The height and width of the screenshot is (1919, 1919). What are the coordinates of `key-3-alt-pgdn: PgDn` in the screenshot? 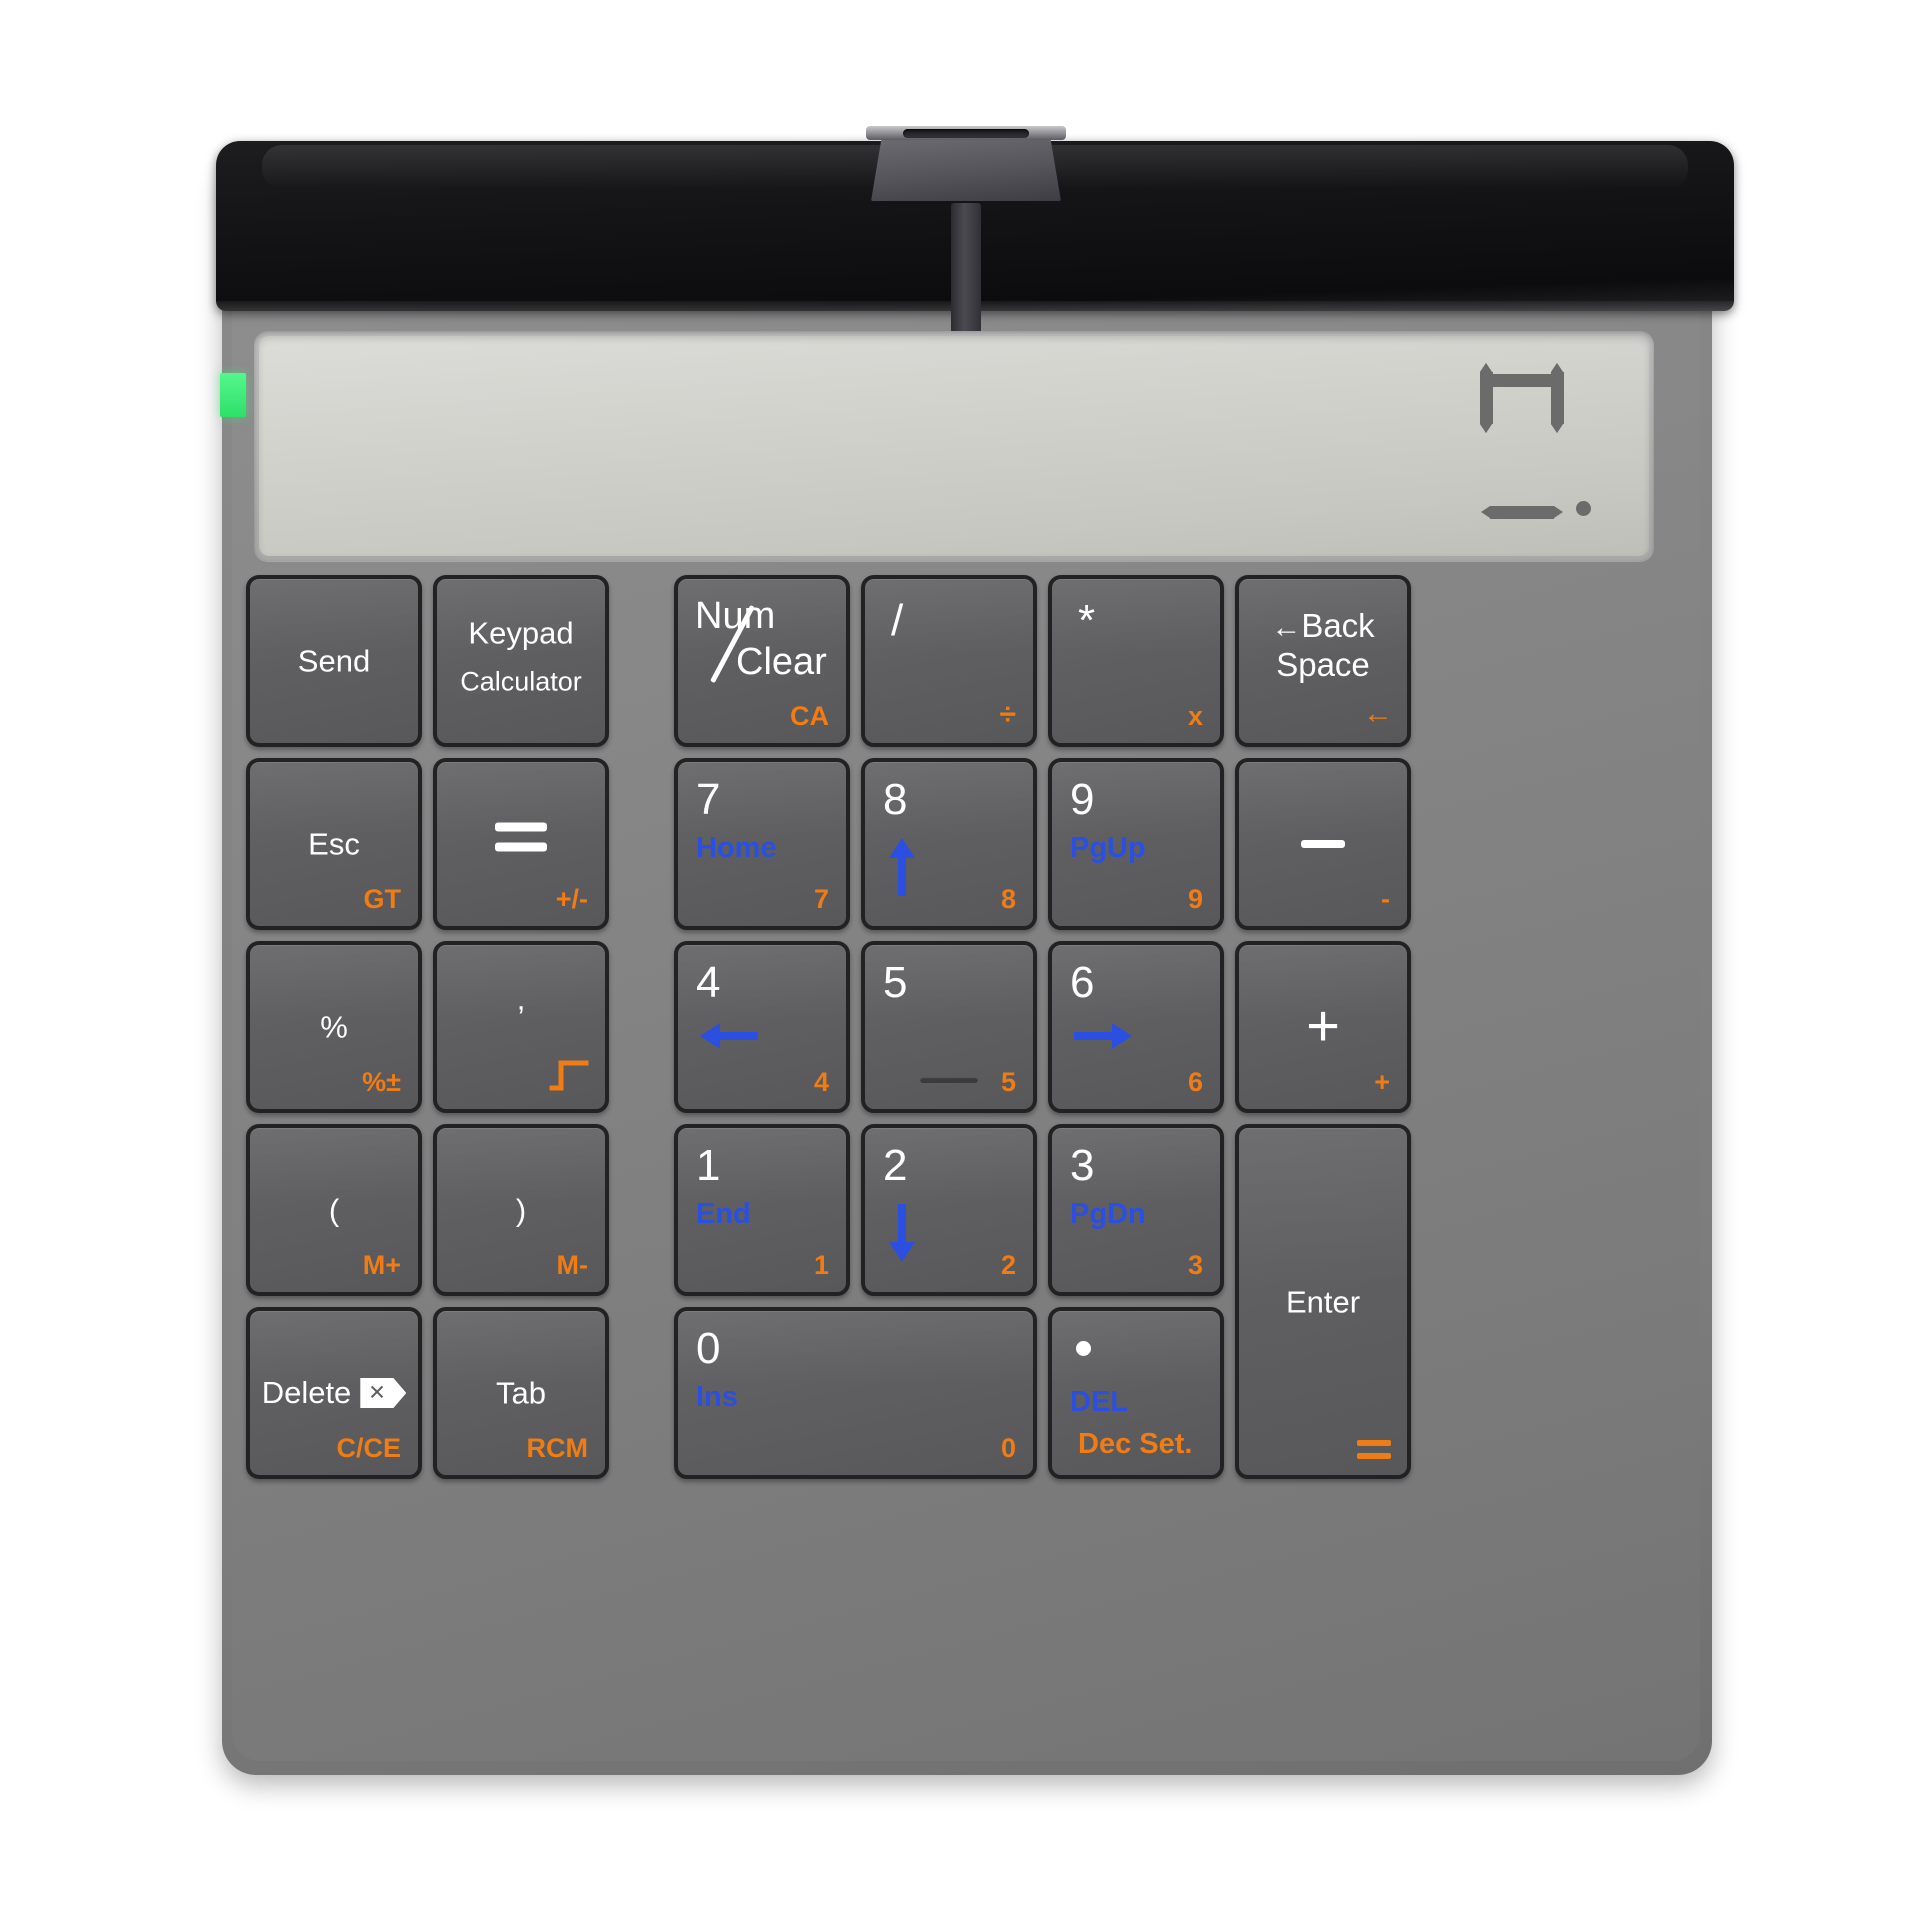 It's located at (1108, 1214).